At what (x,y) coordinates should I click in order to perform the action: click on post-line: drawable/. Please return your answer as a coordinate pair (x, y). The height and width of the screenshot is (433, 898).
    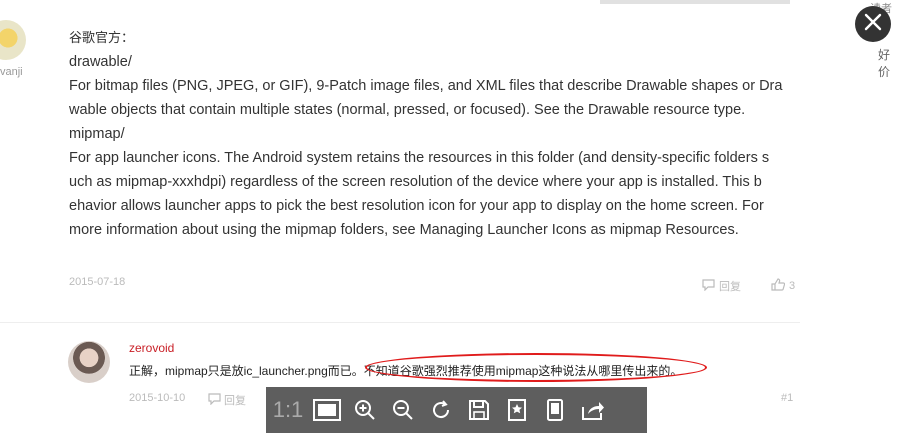
    Looking at the image, I should click on (100, 62).